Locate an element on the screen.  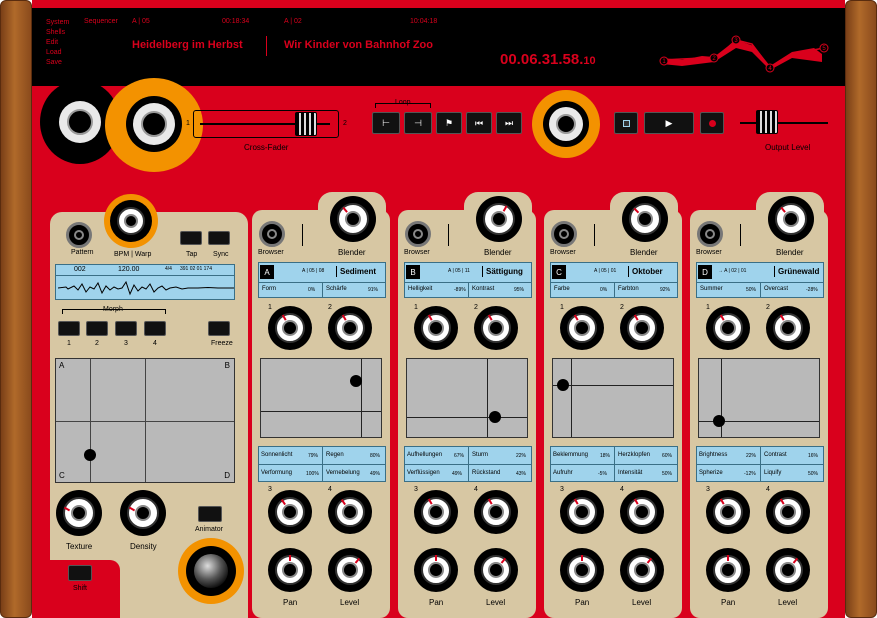
shift-button is located at coordinates (80, 573).